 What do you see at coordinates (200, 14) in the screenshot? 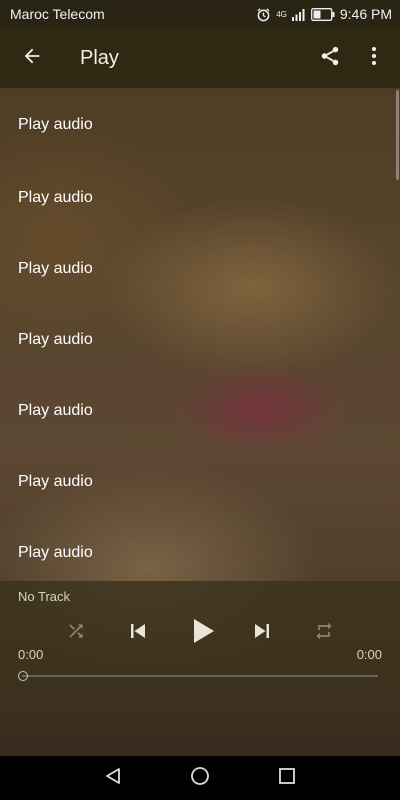
I see `status-bar: Maroc Telecom 4G 9:46 PM` at bounding box center [200, 14].